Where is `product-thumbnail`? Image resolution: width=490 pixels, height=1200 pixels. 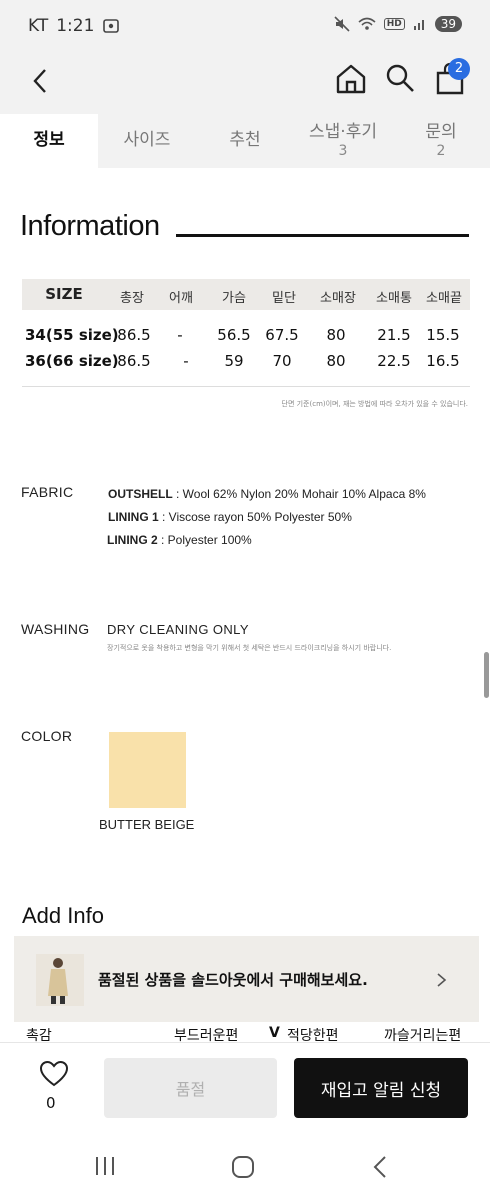
product-thumbnail is located at coordinates (60, 980).